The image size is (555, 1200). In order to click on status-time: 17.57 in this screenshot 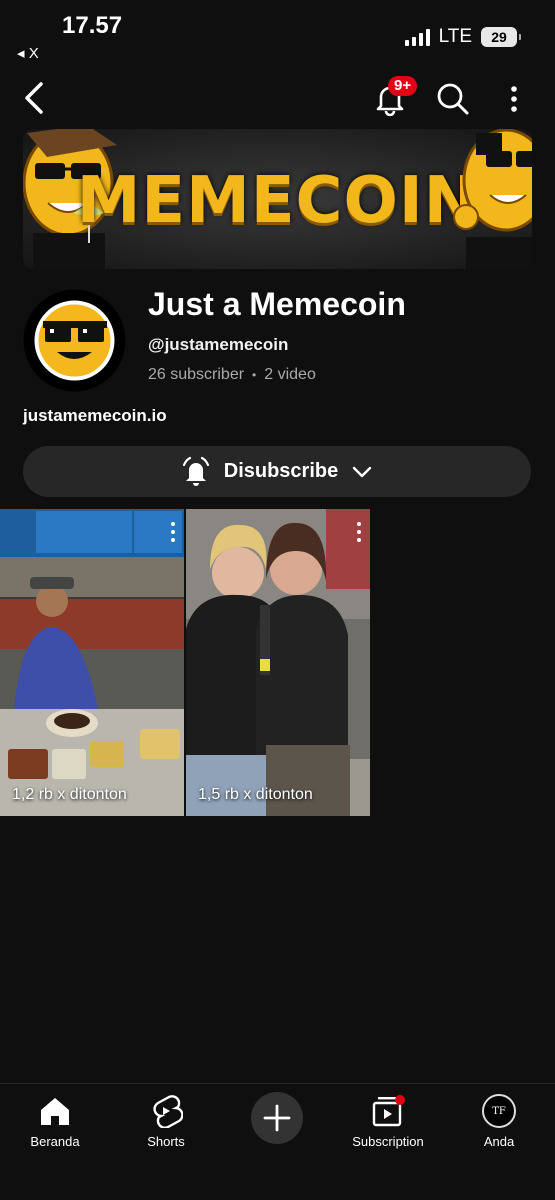, I will do `click(92, 25)`.